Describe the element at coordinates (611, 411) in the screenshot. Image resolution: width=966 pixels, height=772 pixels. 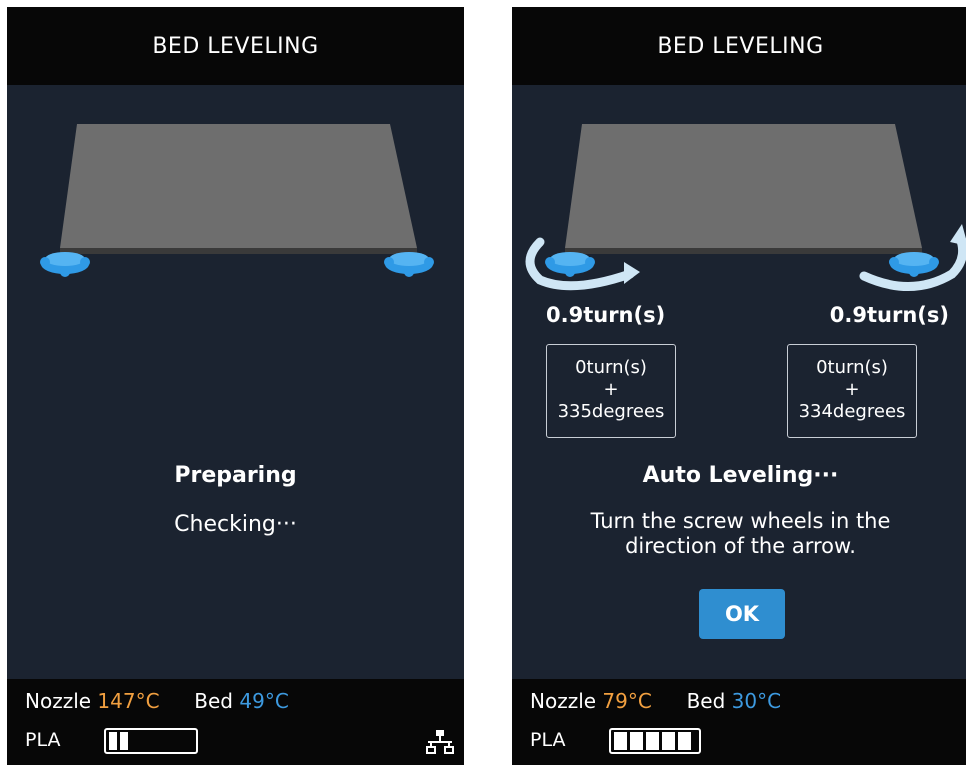
I see `left-box-degrees: 335degrees` at that location.